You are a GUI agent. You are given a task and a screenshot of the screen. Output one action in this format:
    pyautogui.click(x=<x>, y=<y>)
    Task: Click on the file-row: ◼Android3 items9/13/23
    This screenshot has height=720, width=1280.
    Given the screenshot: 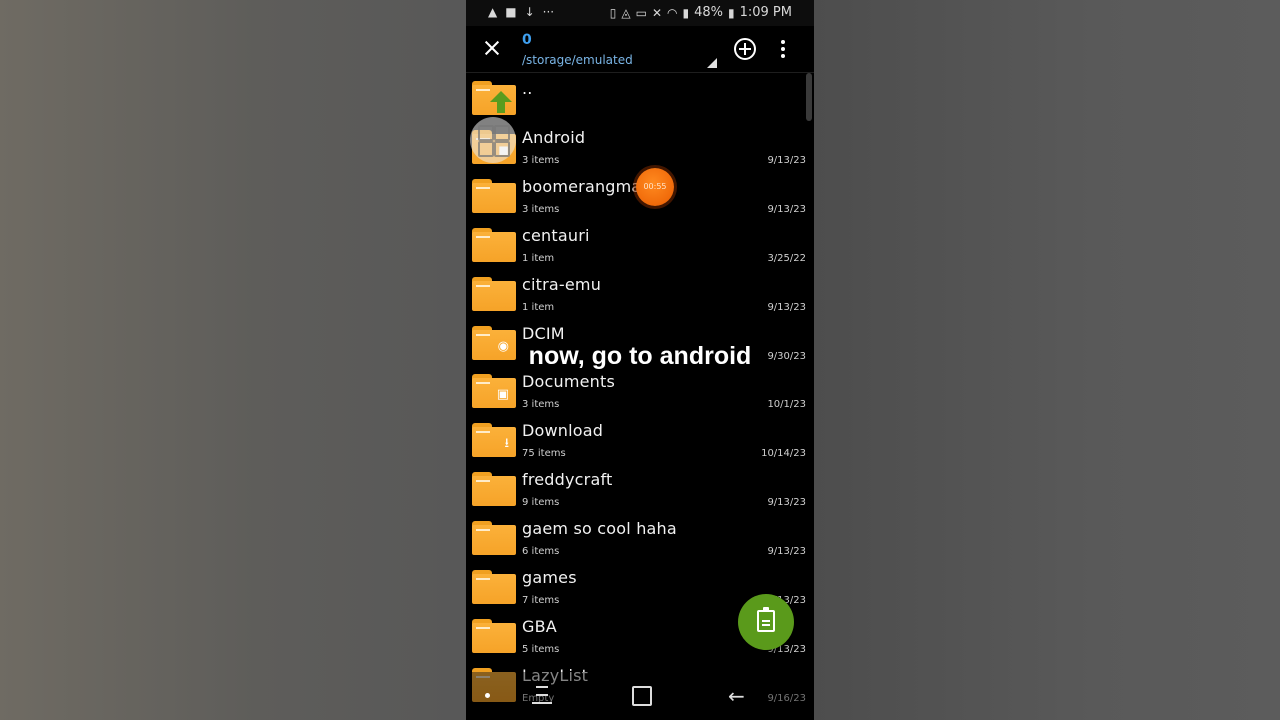 What is the action you would take?
    pyautogui.click(x=640, y=146)
    